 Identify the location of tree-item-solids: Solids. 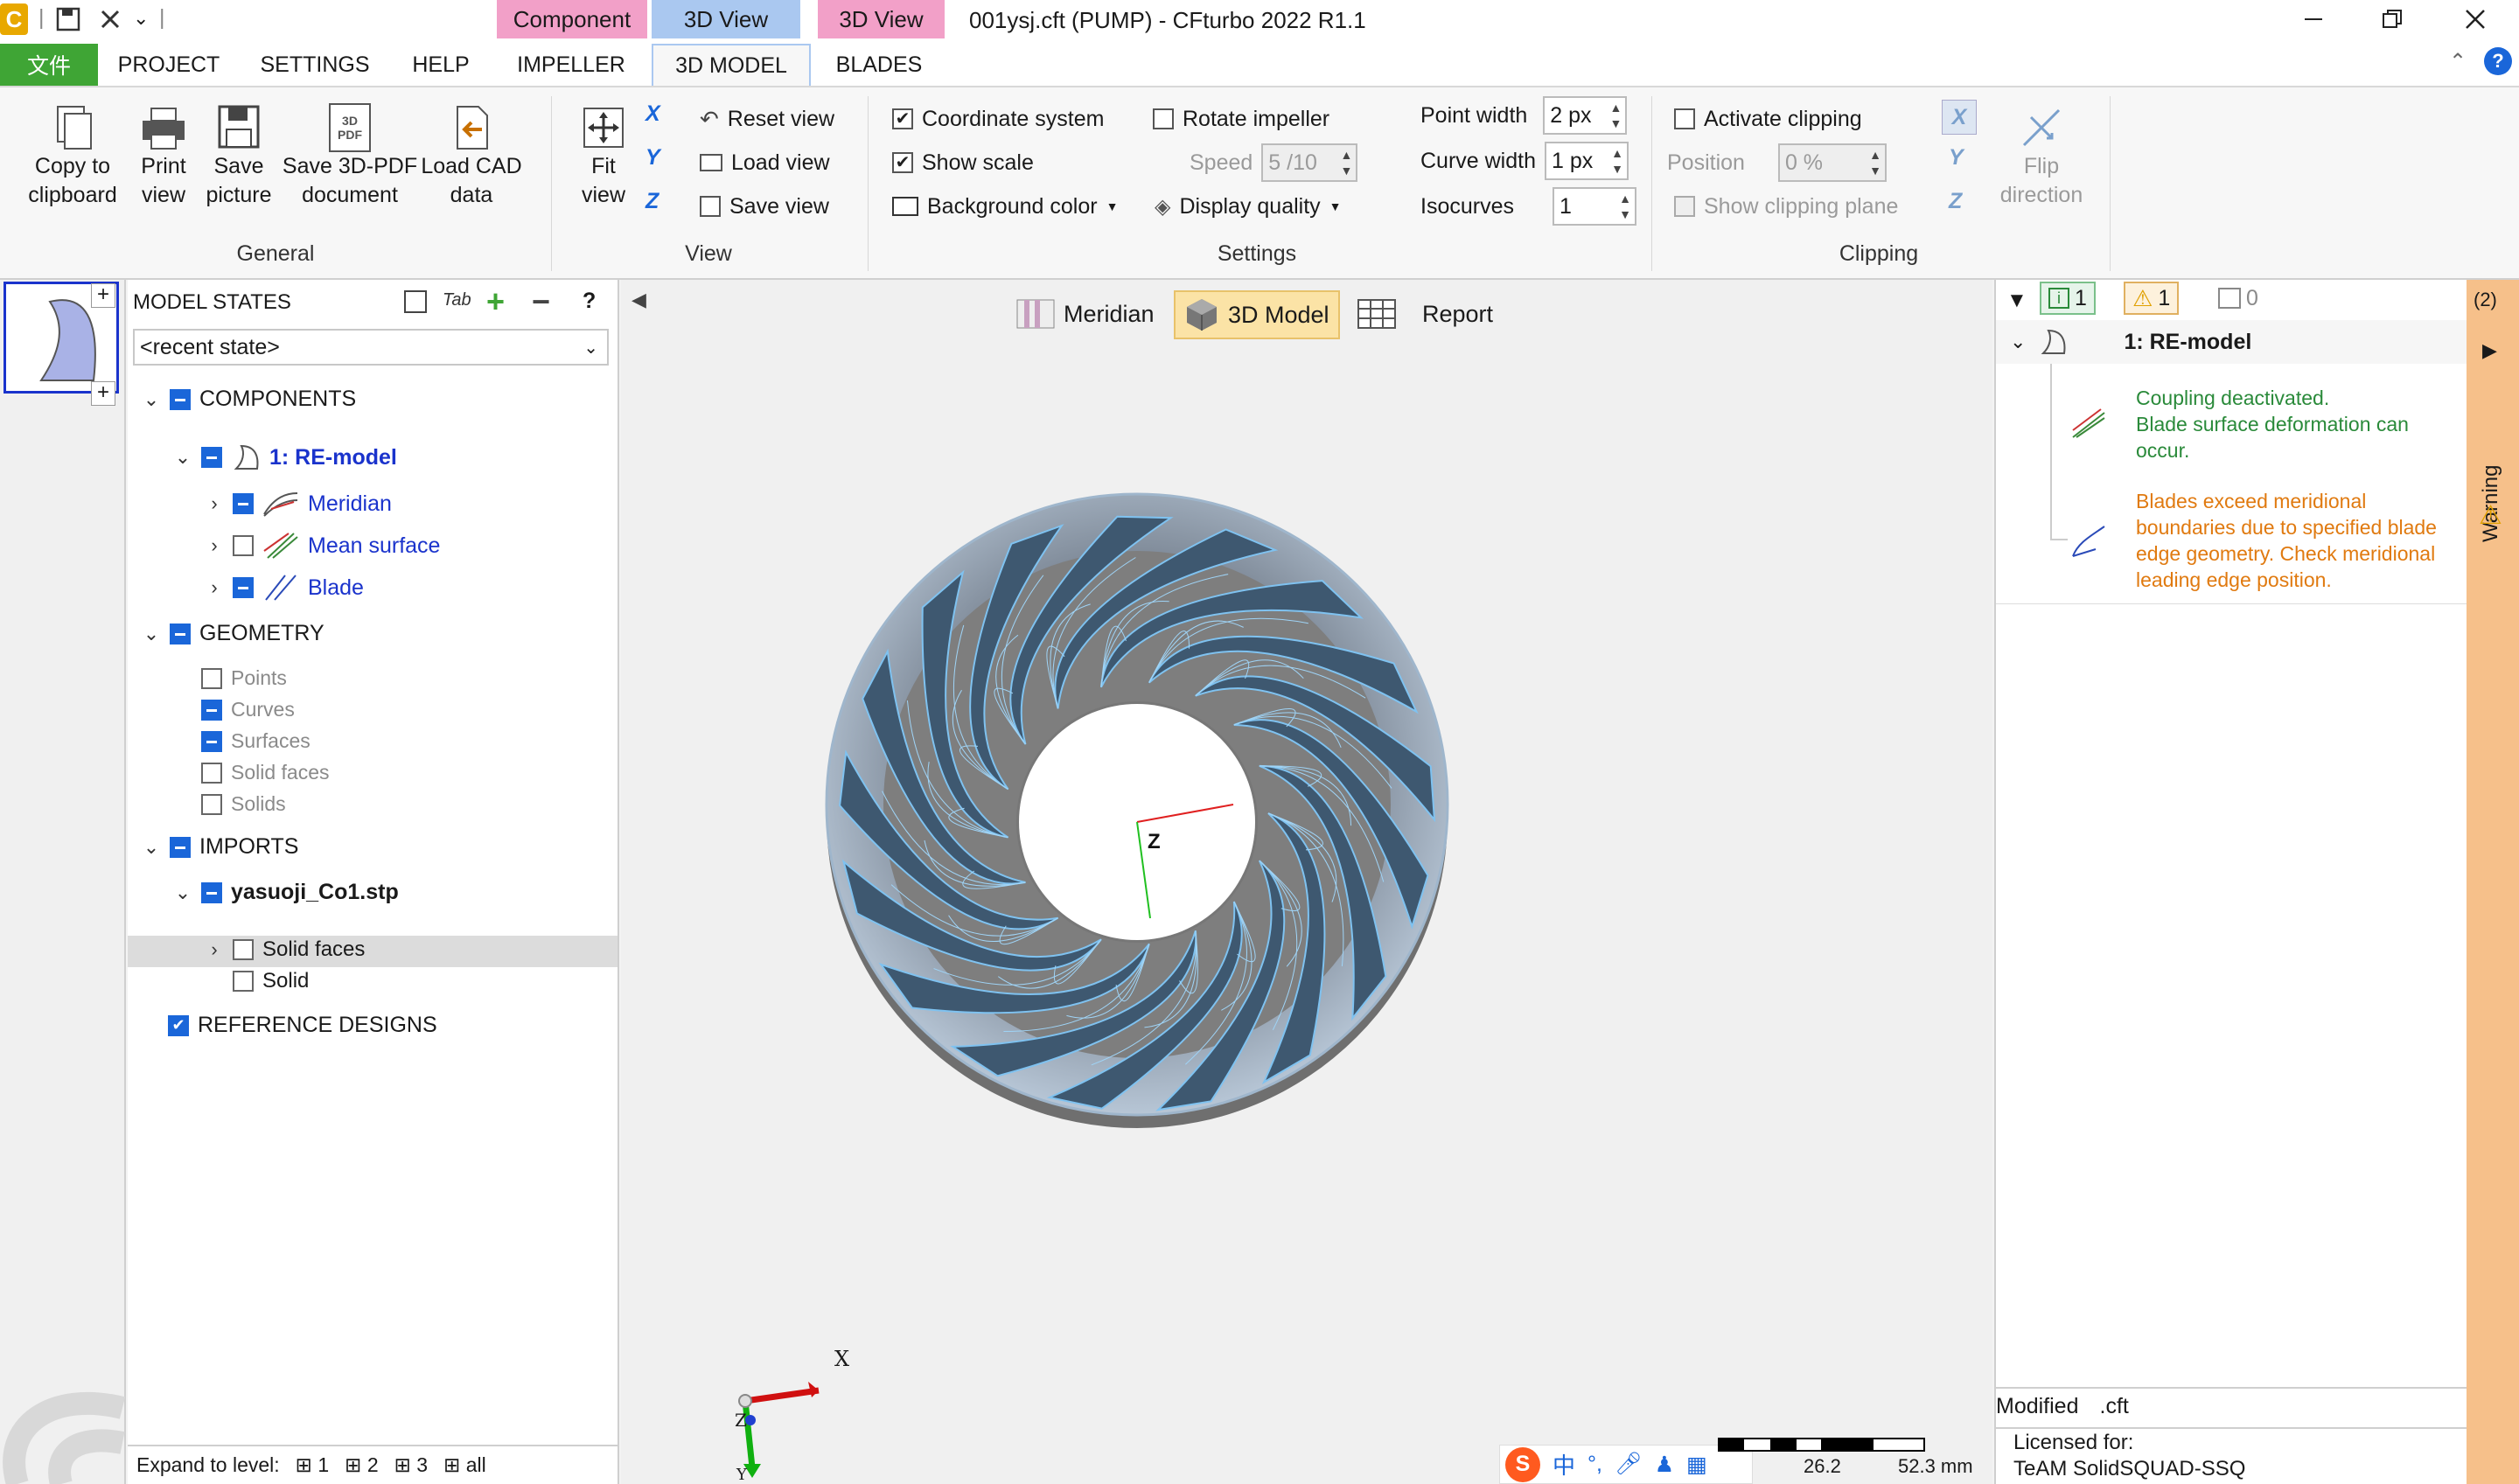
(243, 804).